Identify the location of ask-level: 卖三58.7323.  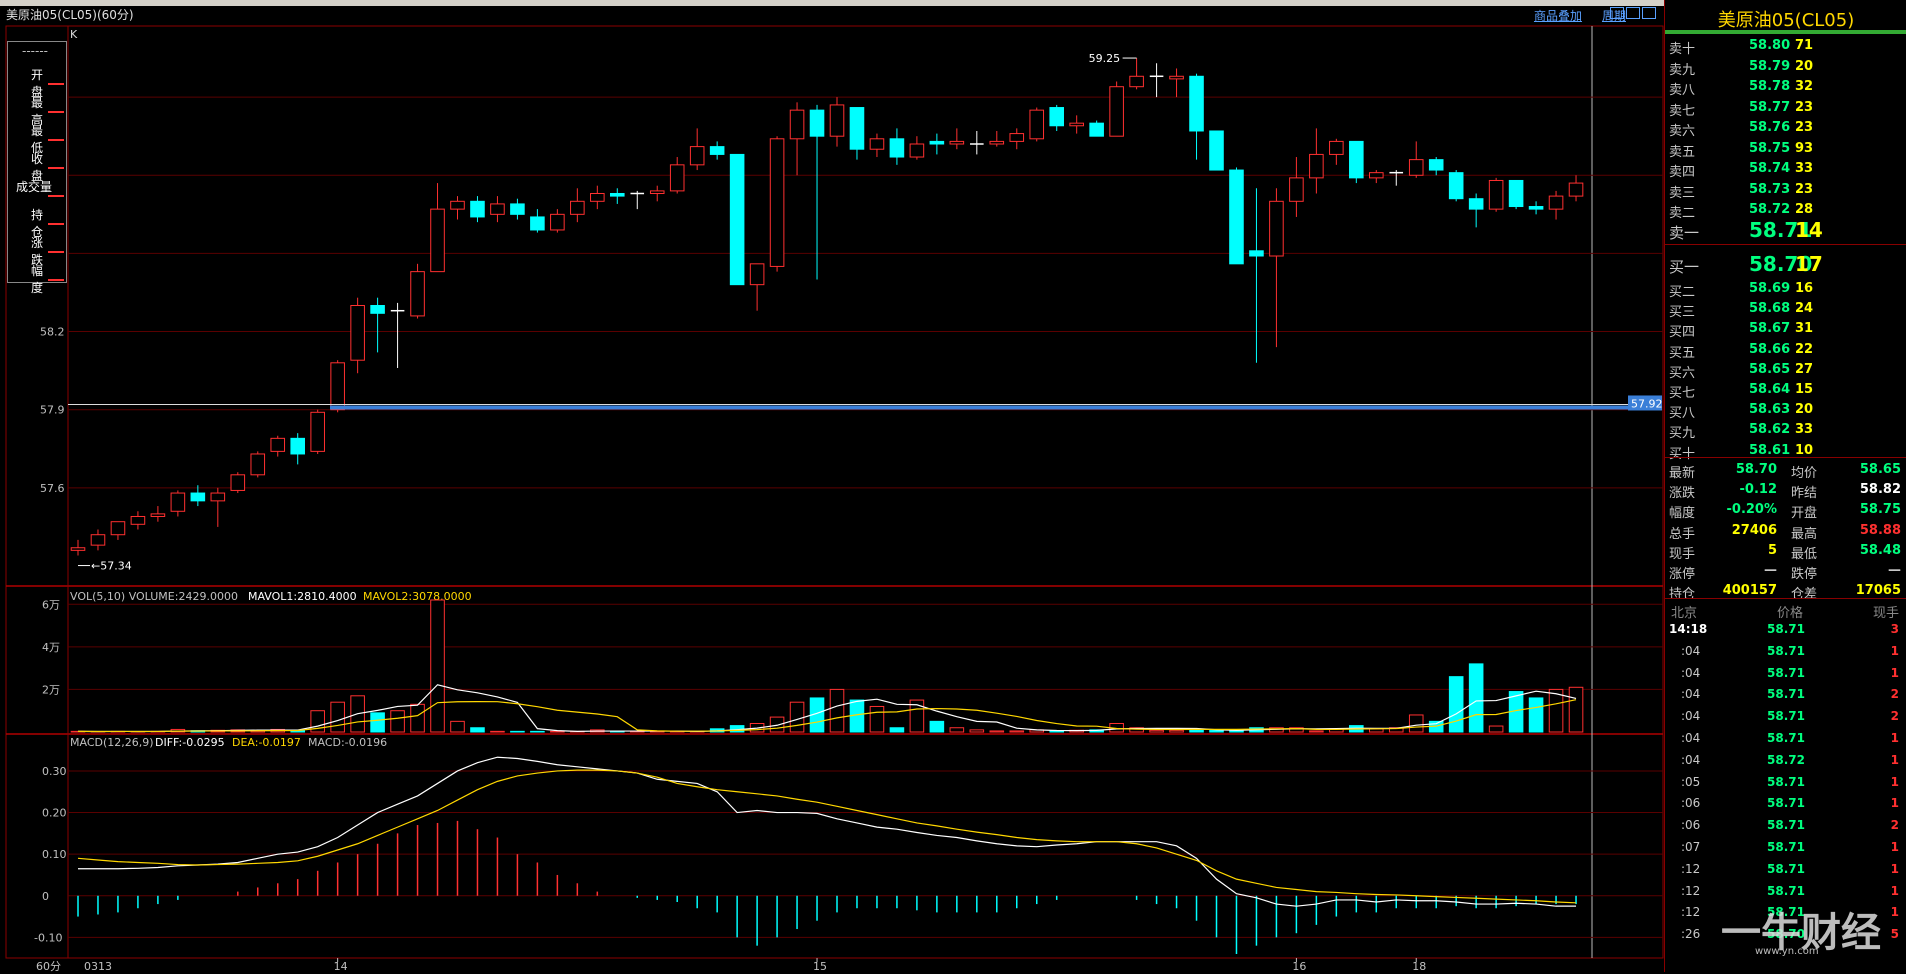
(1787, 192).